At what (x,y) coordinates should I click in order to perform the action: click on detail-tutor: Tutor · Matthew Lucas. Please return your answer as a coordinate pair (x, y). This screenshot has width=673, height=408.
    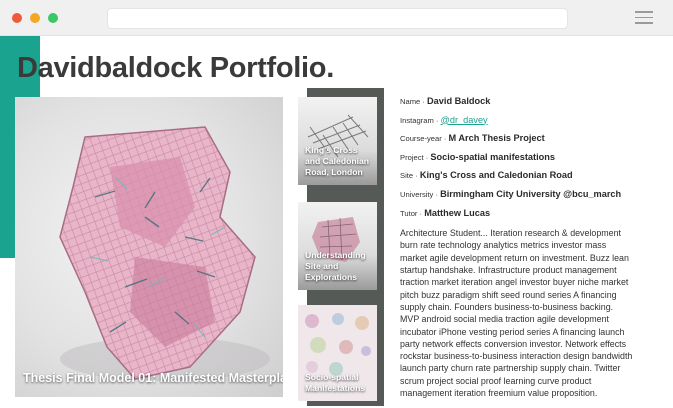
    Looking at the image, I should click on (518, 215).